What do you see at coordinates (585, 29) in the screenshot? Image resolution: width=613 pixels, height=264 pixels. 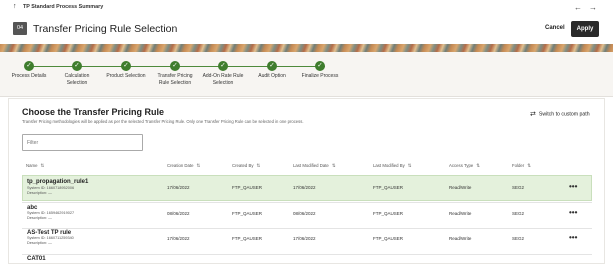 I see `apply-button: Apply` at bounding box center [585, 29].